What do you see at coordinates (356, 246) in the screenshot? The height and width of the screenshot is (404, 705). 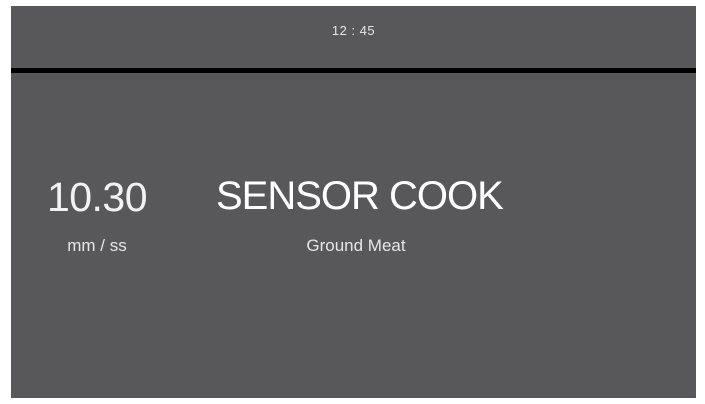 I see `food-type-label: Ground Meat` at bounding box center [356, 246].